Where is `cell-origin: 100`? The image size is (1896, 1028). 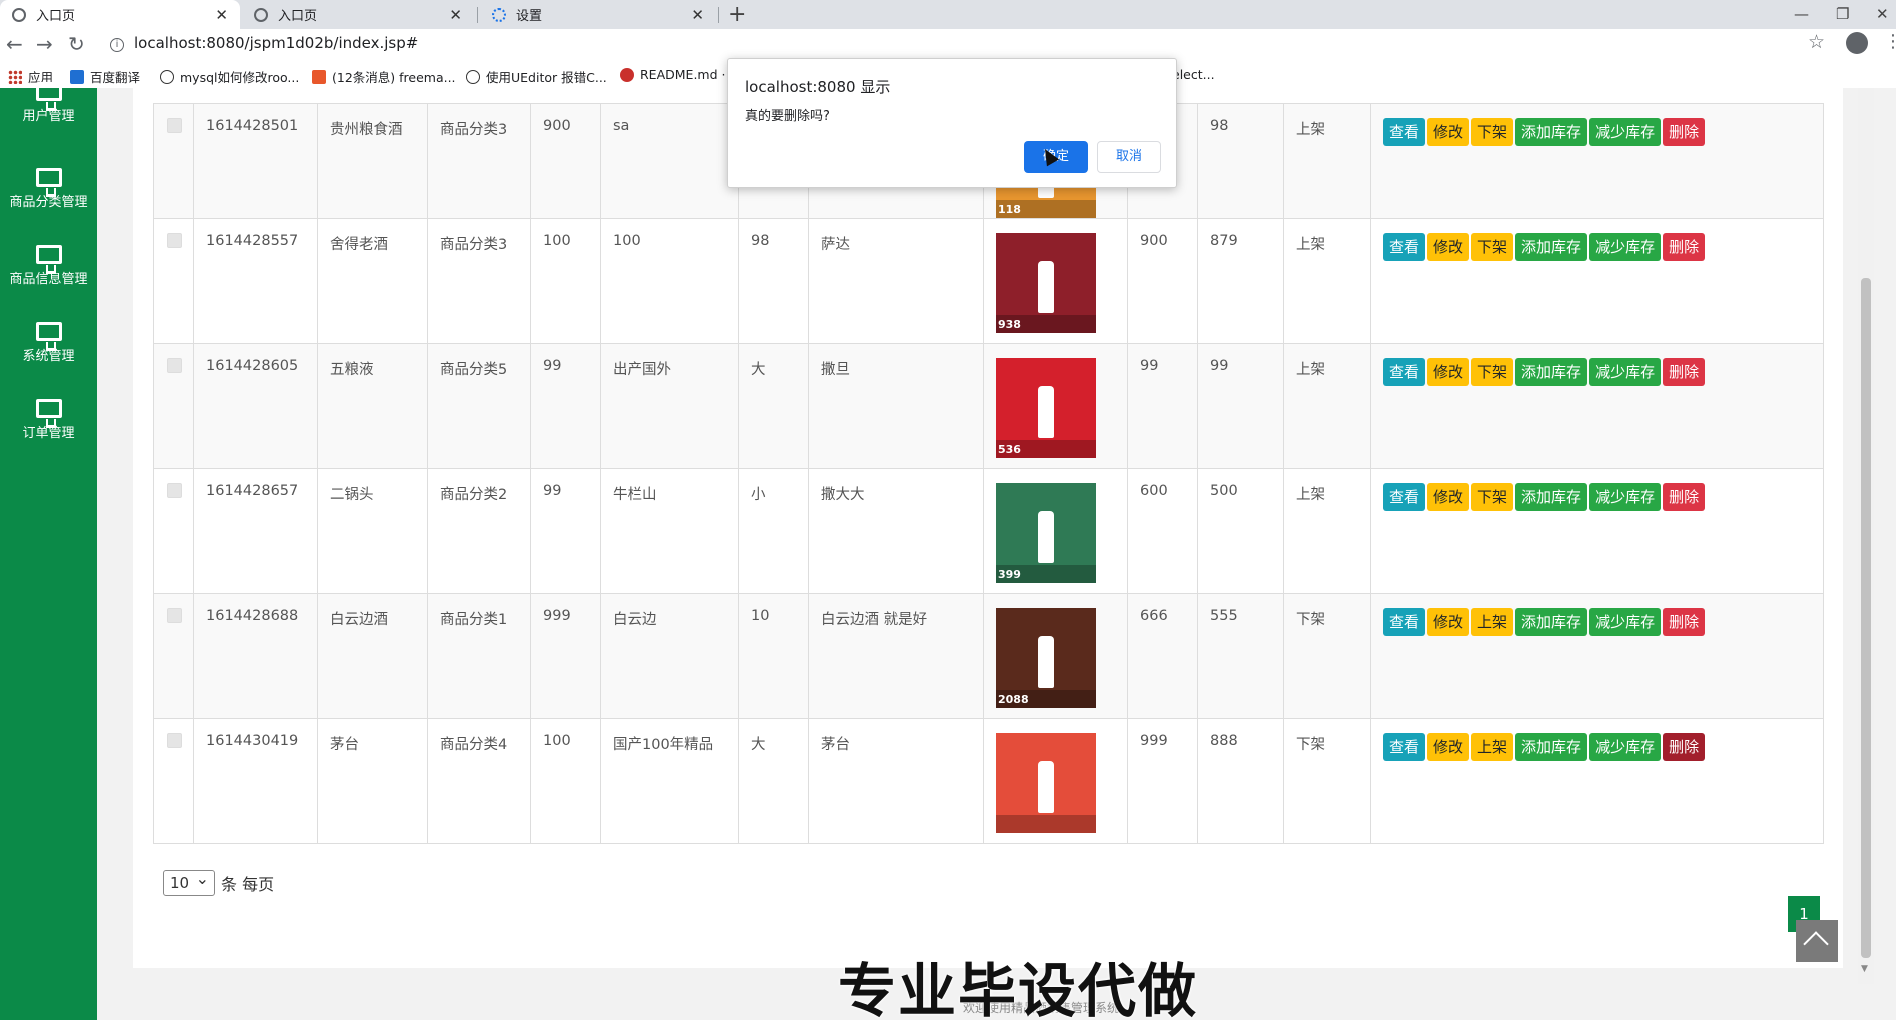
cell-origin: 100 is located at coordinates (669, 281).